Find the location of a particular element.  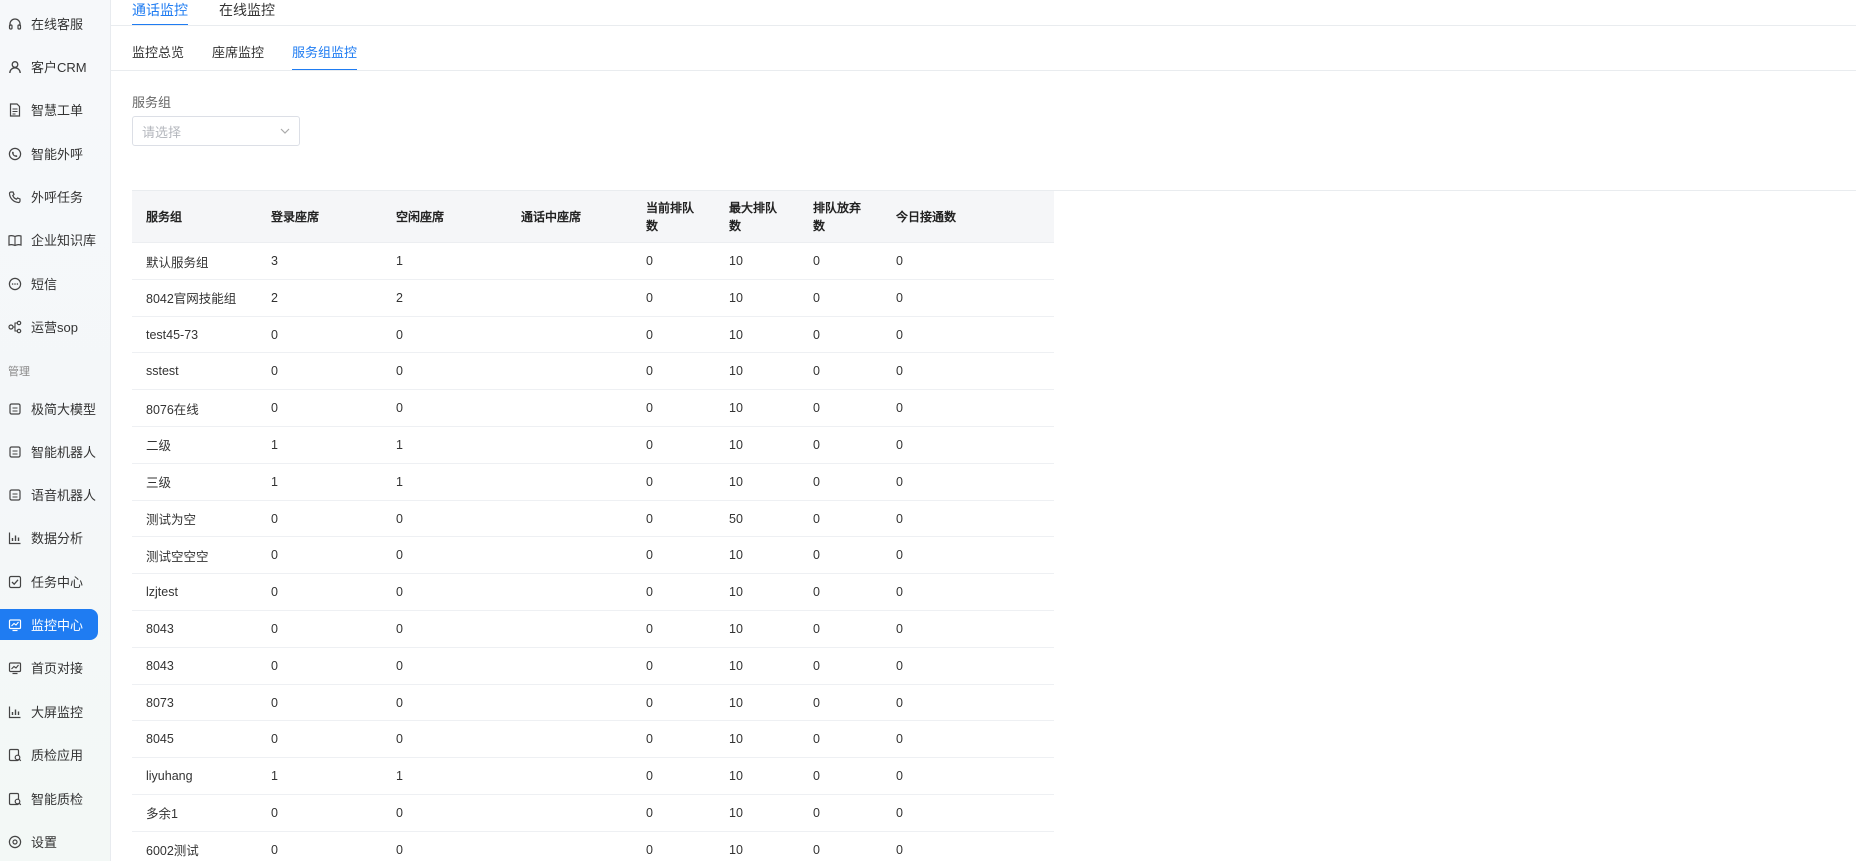

table-cell: 三级 is located at coordinates (159, 483).